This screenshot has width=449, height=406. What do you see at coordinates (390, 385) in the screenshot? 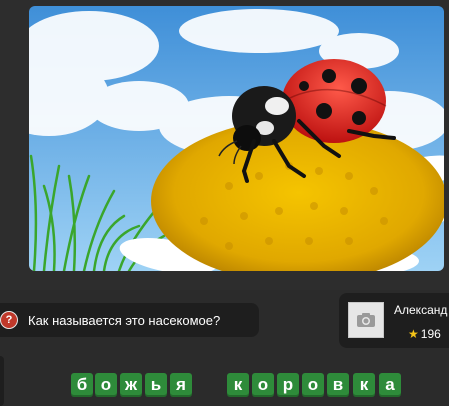
I see `answer-letter: а` at bounding box center [390, 385].